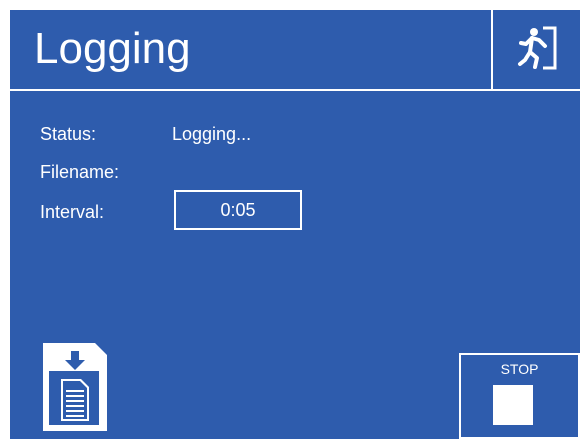 The width and height of the screenshot is (580, 439). I want to click on exit-button, so click(535, 49).